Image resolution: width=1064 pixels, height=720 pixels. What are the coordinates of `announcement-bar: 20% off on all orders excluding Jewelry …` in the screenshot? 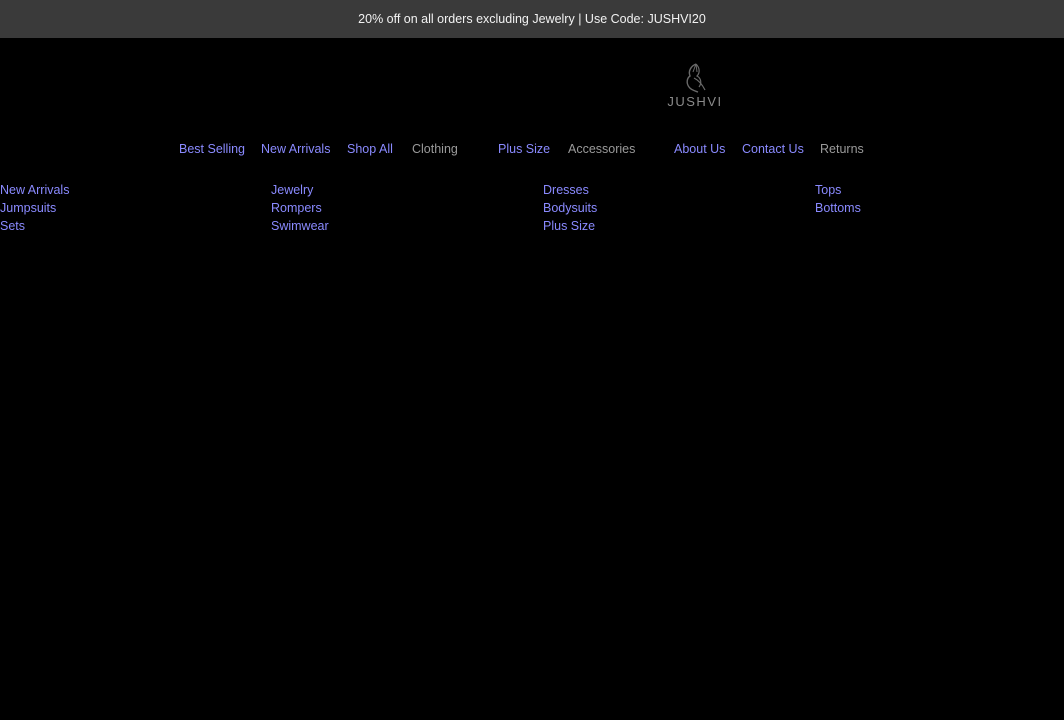 It's located at (532, 19).